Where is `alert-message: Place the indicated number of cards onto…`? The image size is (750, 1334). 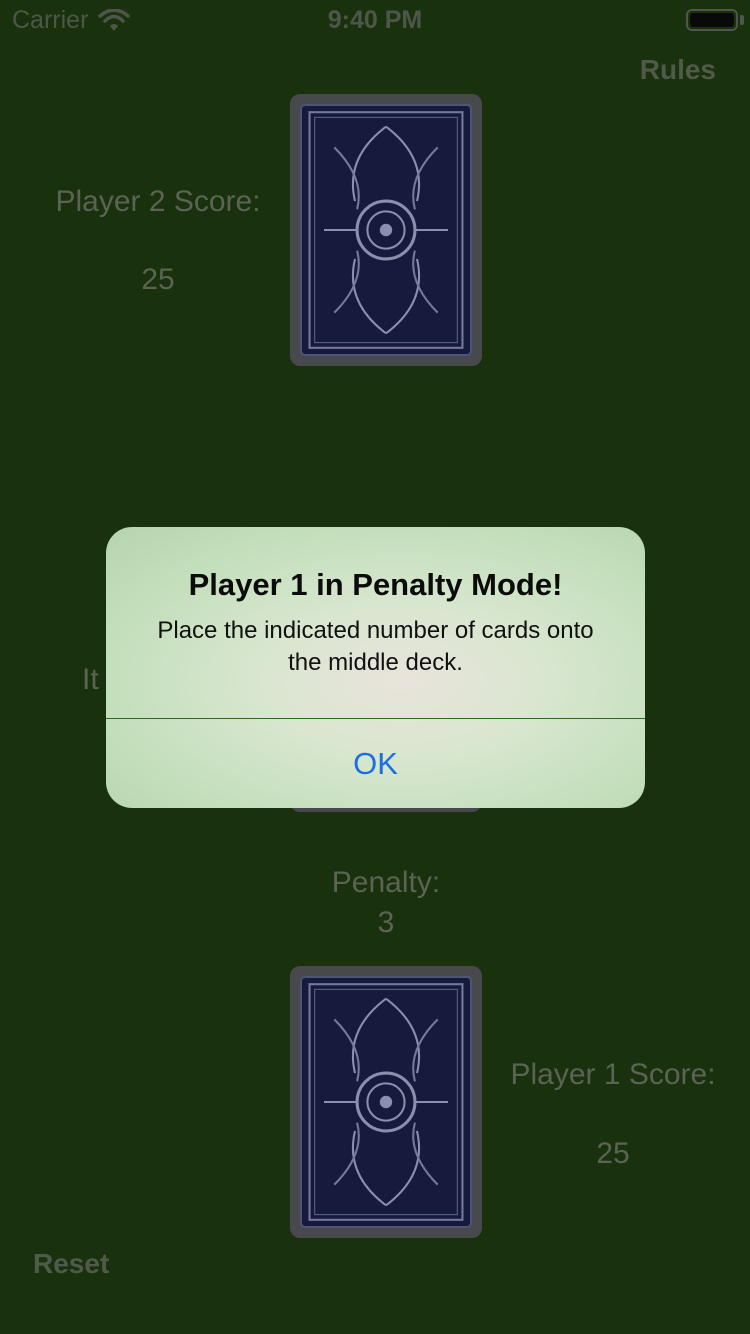 alert-message: Place the indicated number of cards onto… is located at coordinates (375, 646).